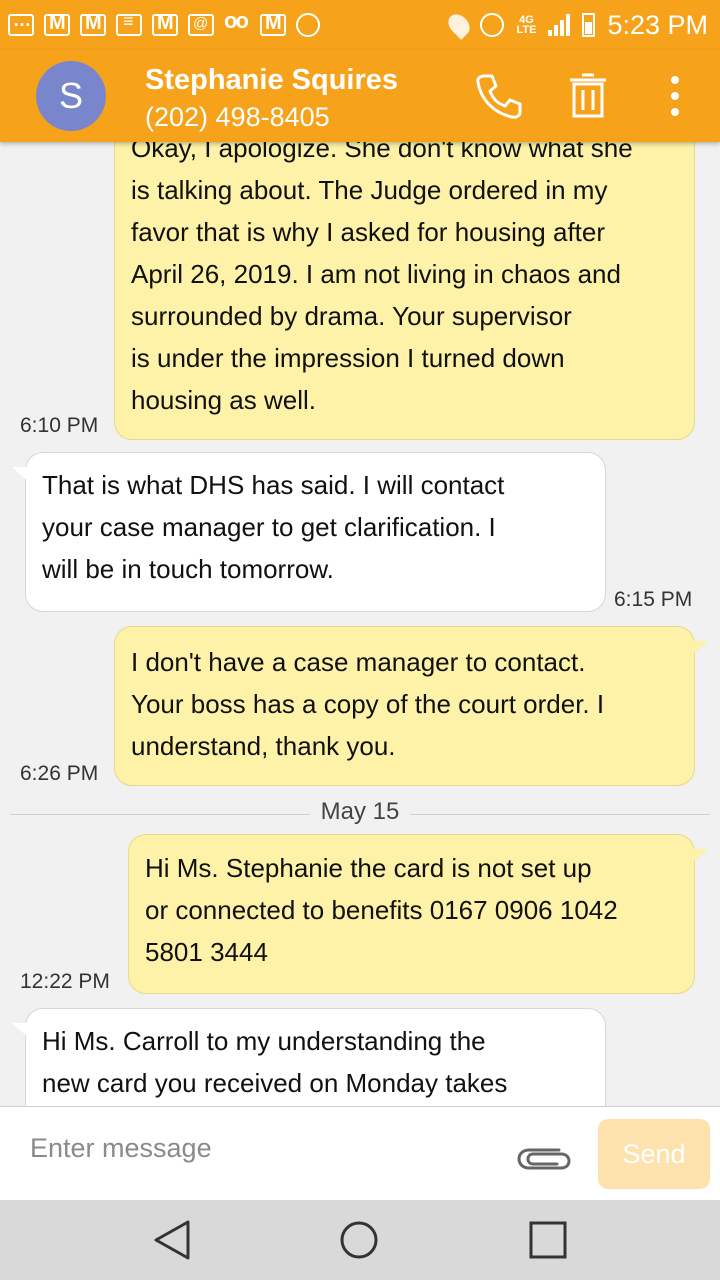 This screenshot has height=1280, width=720. I want to click on call-button, so click(498, 96).